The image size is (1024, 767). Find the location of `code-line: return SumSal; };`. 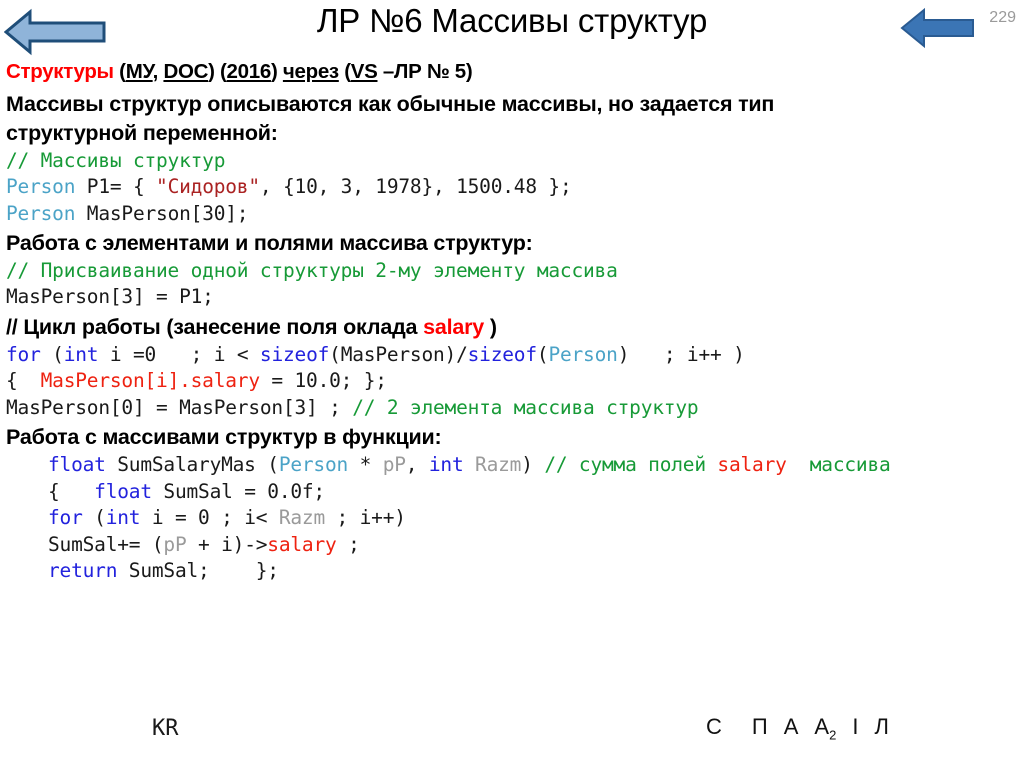

code-line: return SumSal; }; is located at coordinates (536, 571).